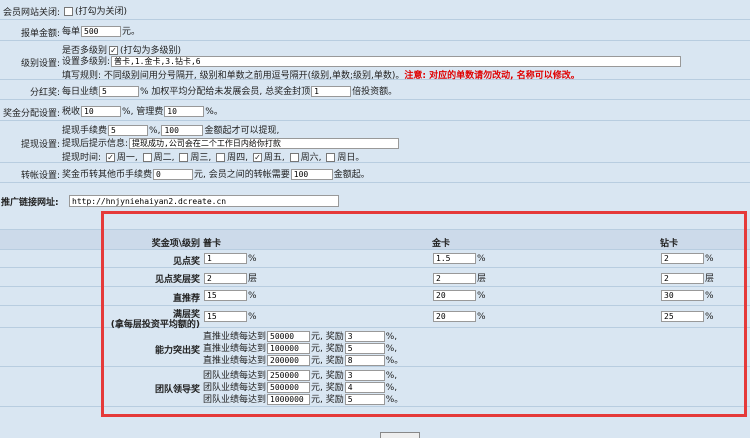  Describe the element at coordinates (225, 278) in the screenshot. I see `layer-card1-input` at that location.